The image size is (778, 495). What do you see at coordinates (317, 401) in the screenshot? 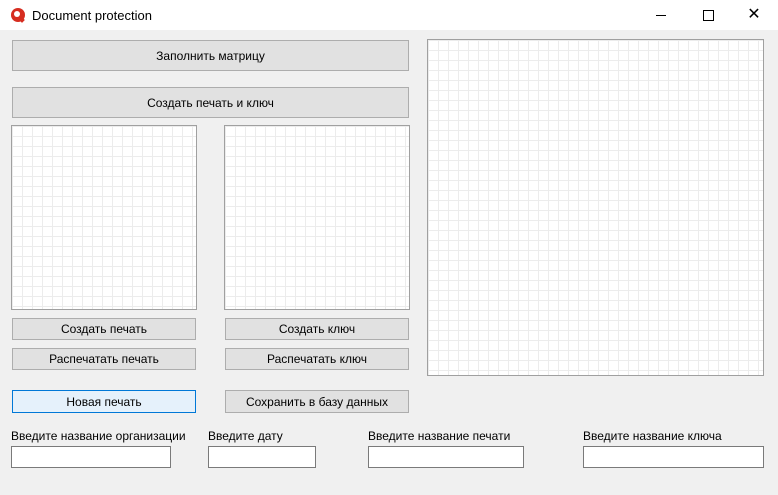
I see `save-to-database-button: Сохранить в базу данных` at bounding box center [317, 401].